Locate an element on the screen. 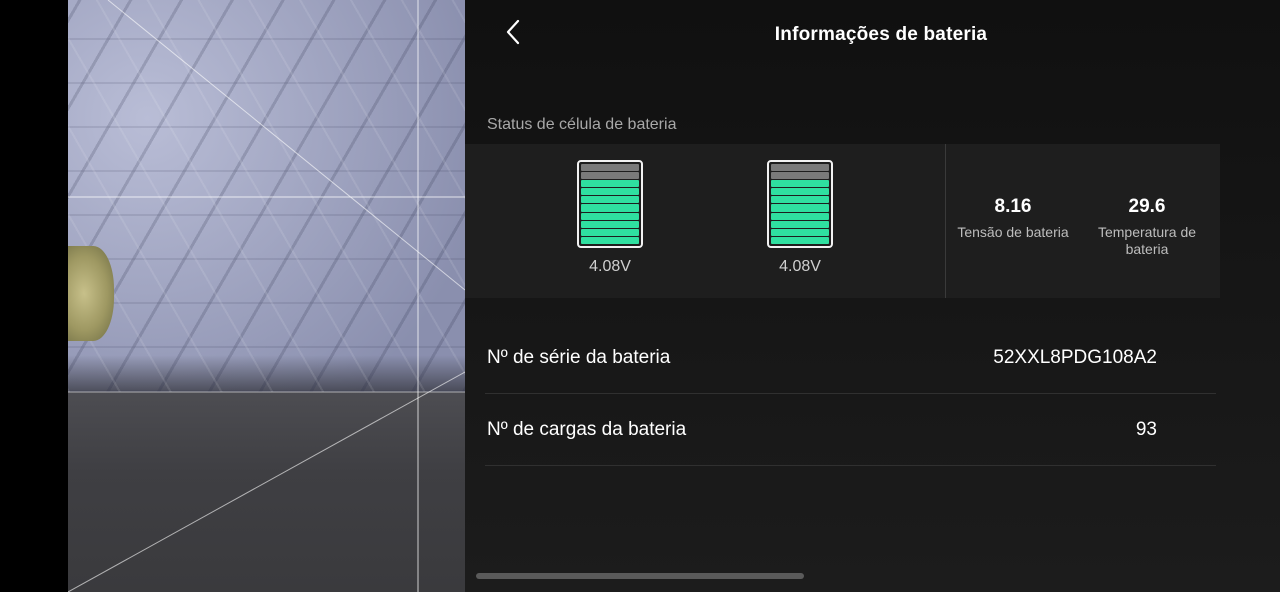  battery-temperature-stat: 29.6 Temperatura de bateria is located at coordinates (1147, 227).